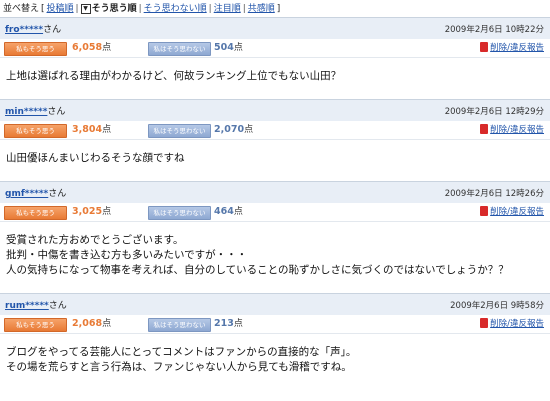 This screenshot has width=550, height=401. I want to click on comment-line: その場を荒らすと言う行為は、ファンじゃない人から見ても滑稽ですね。, so click(179, 367).